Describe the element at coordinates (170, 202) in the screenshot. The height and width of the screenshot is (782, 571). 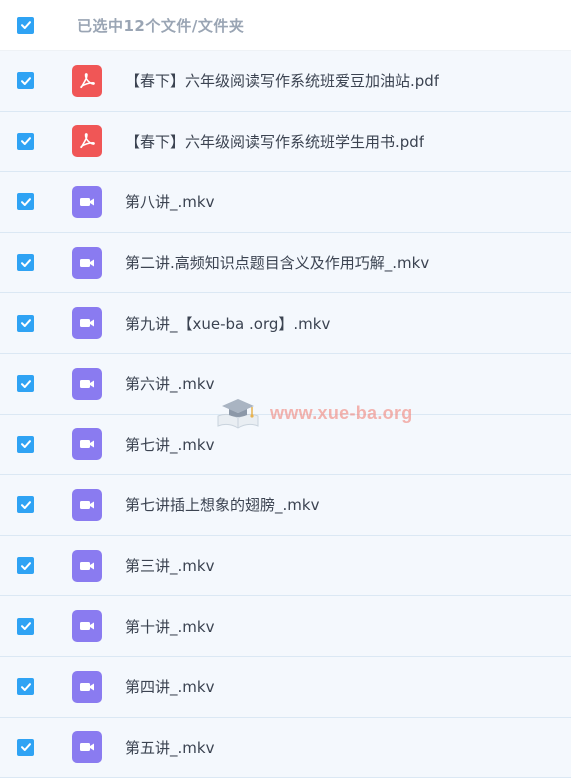
I see `file-name: 第八讲_.mkv` at that location.